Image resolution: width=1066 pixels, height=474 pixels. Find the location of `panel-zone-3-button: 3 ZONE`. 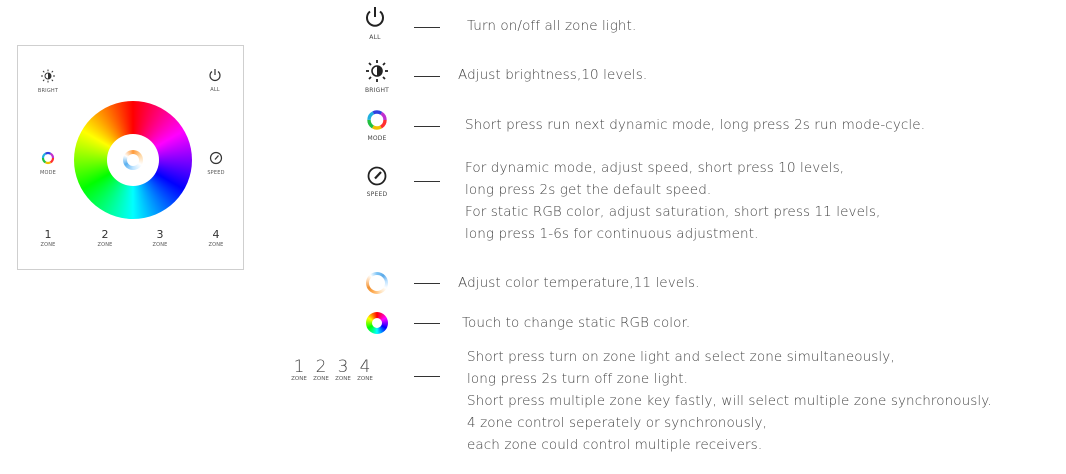

panel-zone-3-button: 3 ZONE is located at coordinates (160, 238).